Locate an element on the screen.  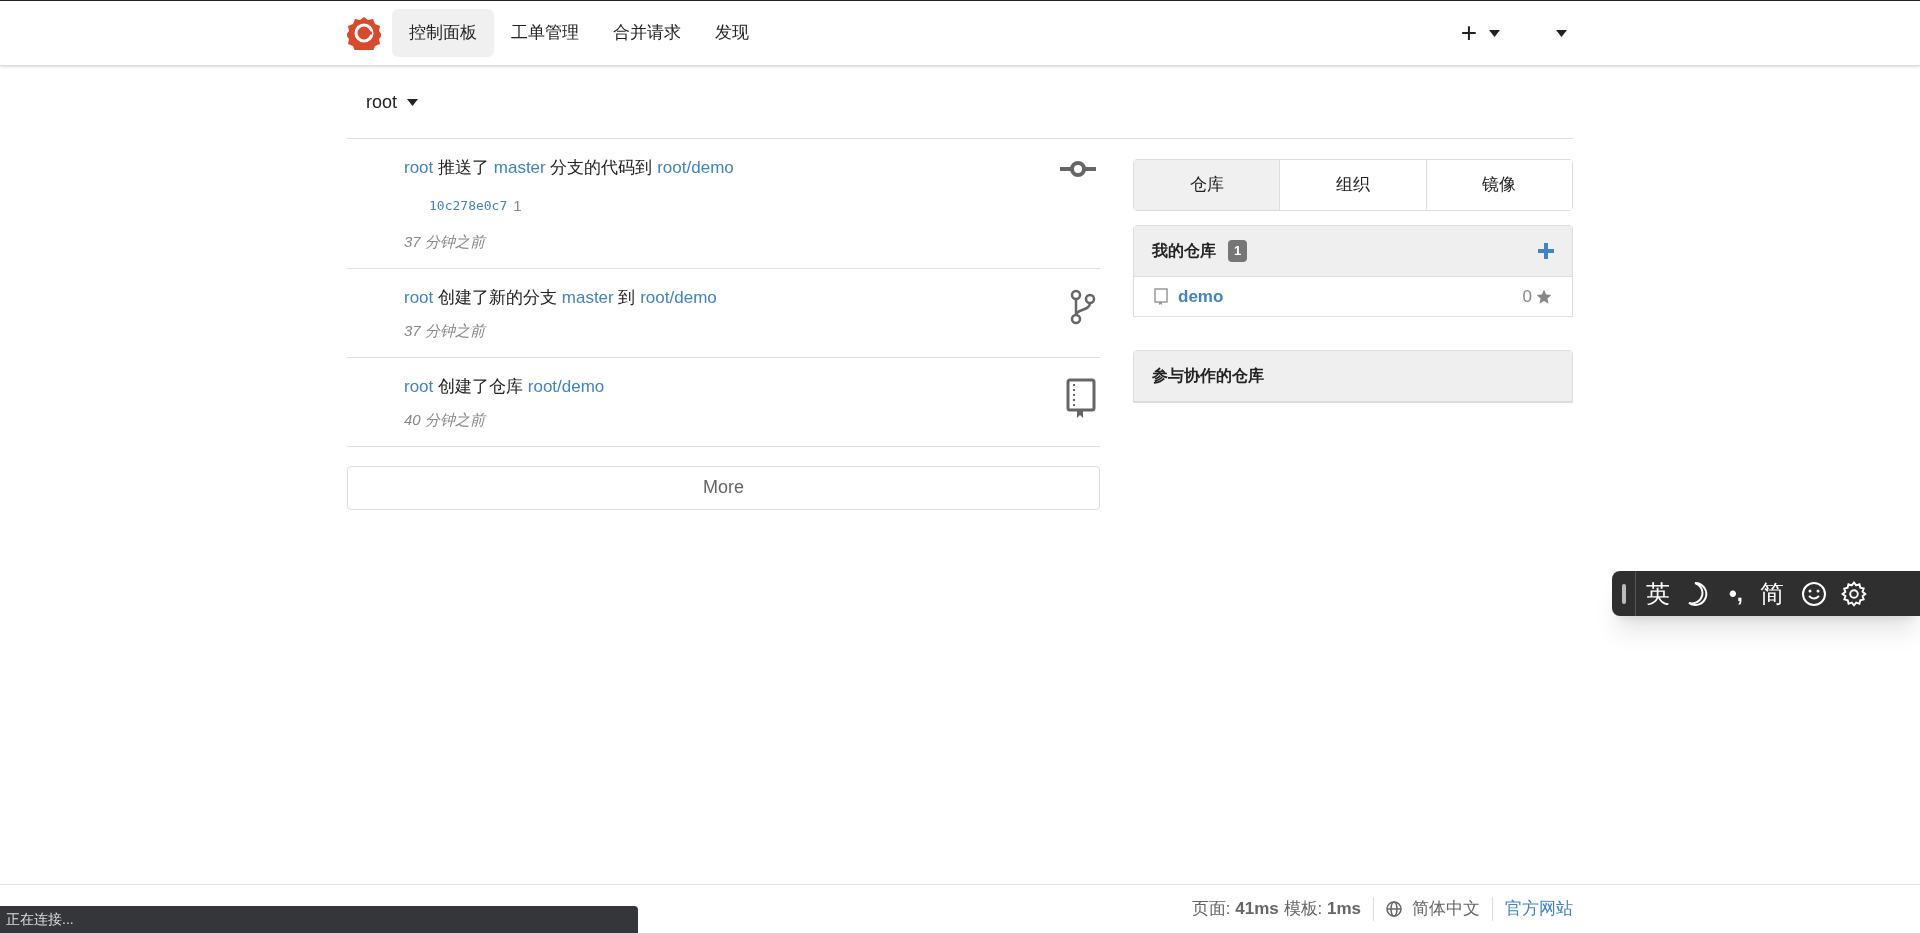
input-mode: 英 is located at coordinates (1658, 593).